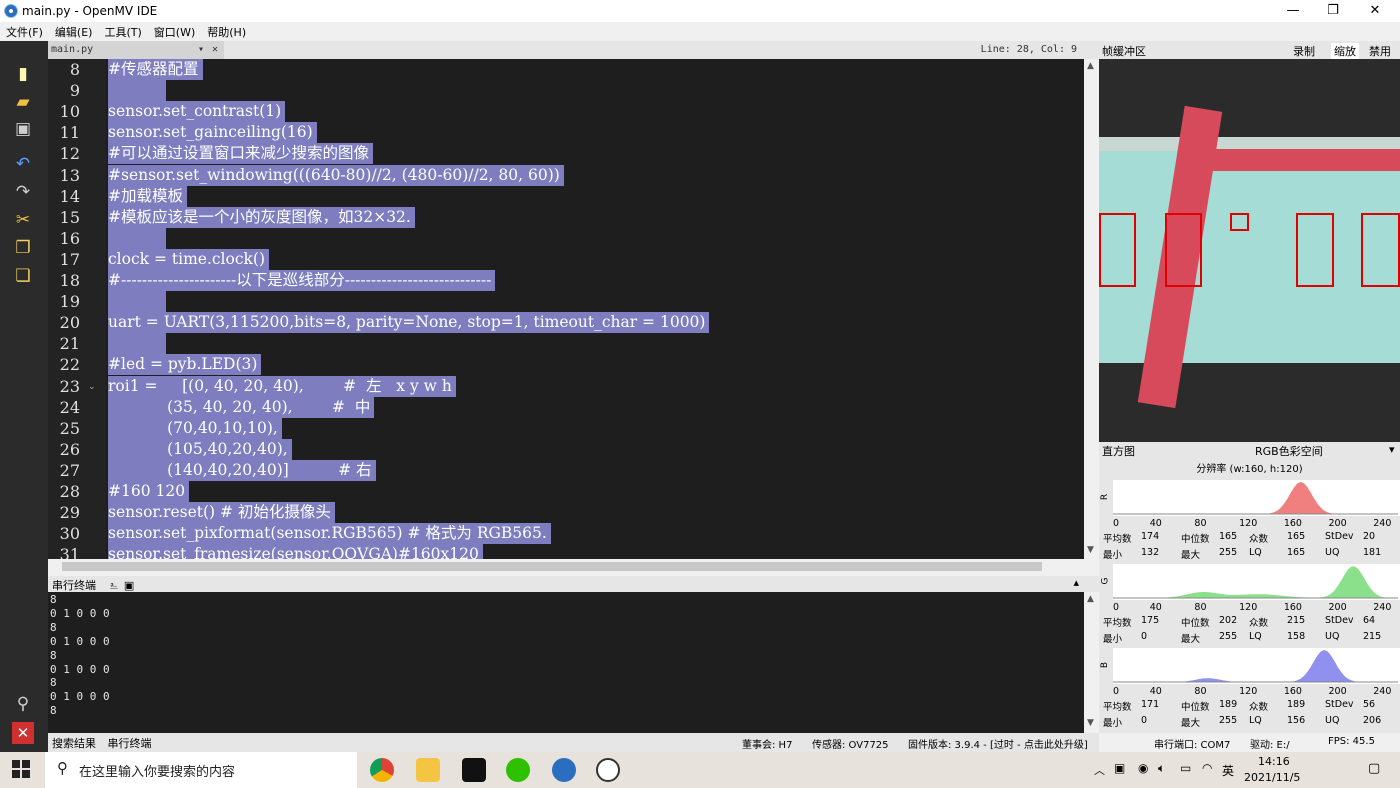 The image size is (1400, 788). What do you see at coordinates (1380, 51) in the screenshot?
I see `disable-button: 禁用` at bounding box center [1380, 51].